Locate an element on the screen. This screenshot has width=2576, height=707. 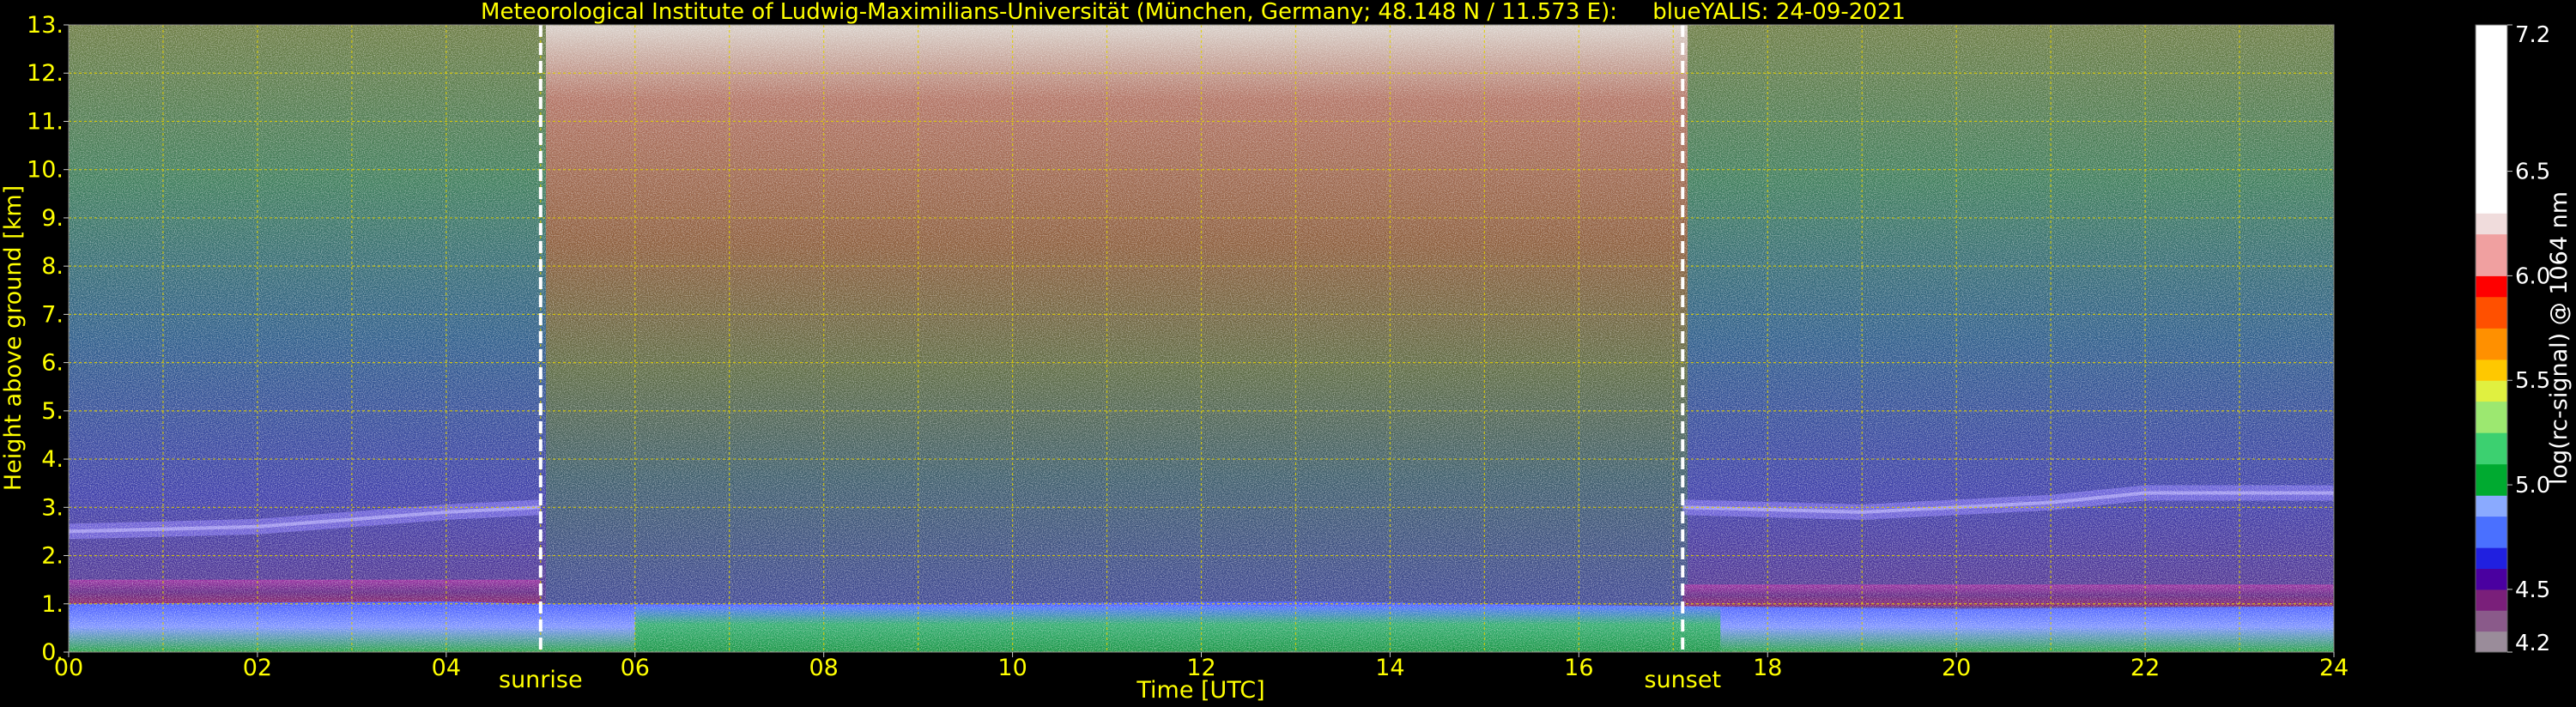
y-tick-label: 0. is located at coordinates (52, 653).